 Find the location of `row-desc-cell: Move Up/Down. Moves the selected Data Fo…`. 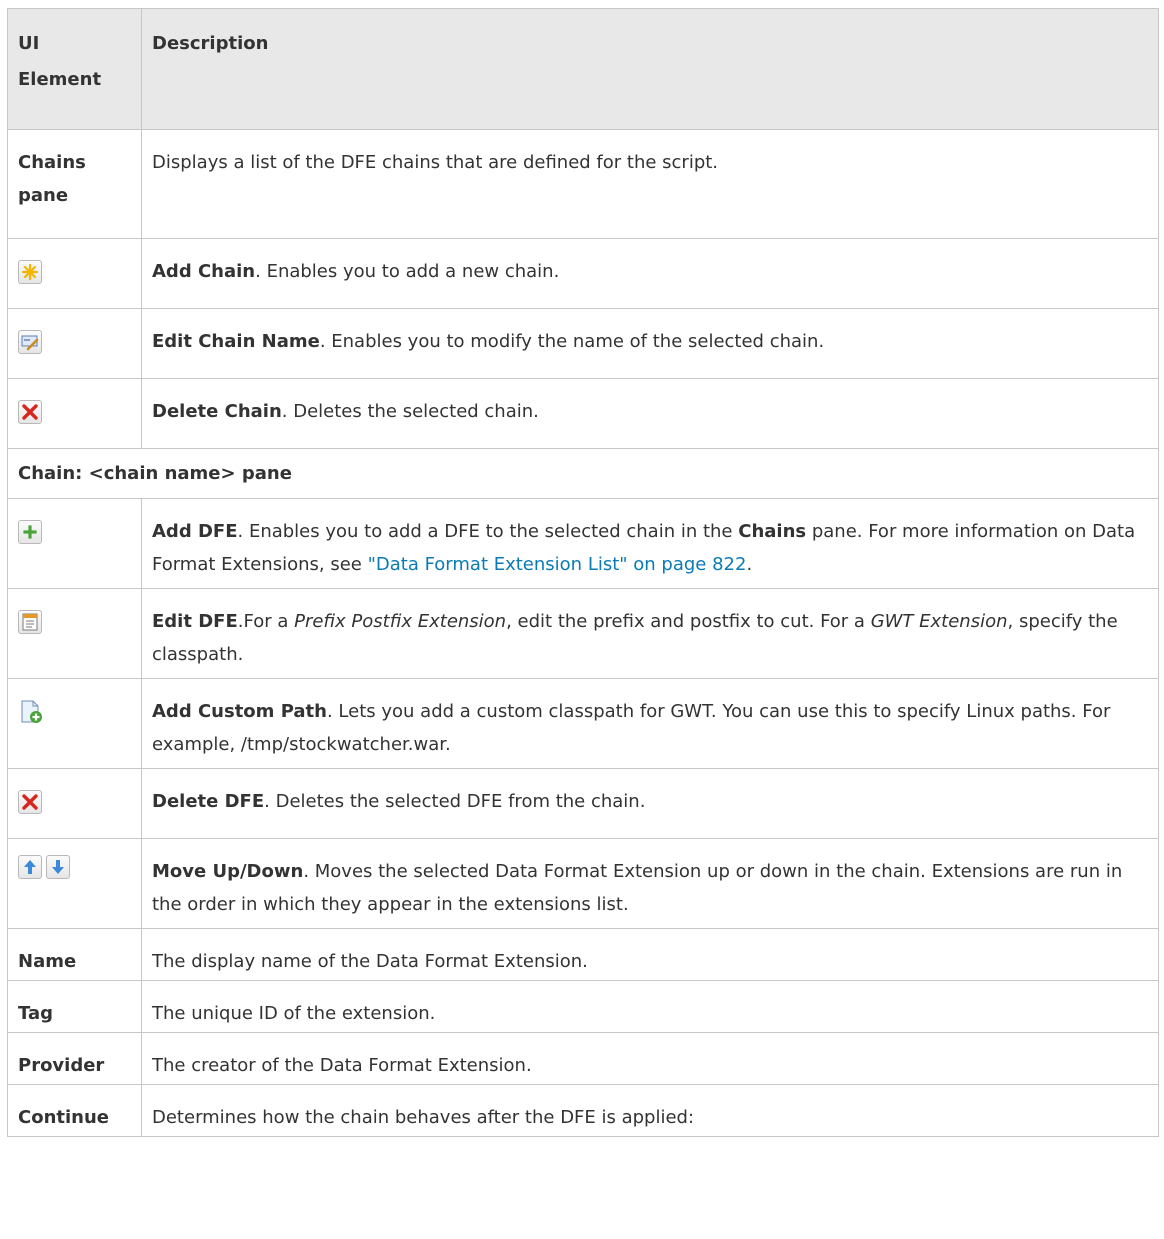

row-desc-cell: Move Up/Down. Moves the selected Data Fo… is located at coordinates (650, 883).